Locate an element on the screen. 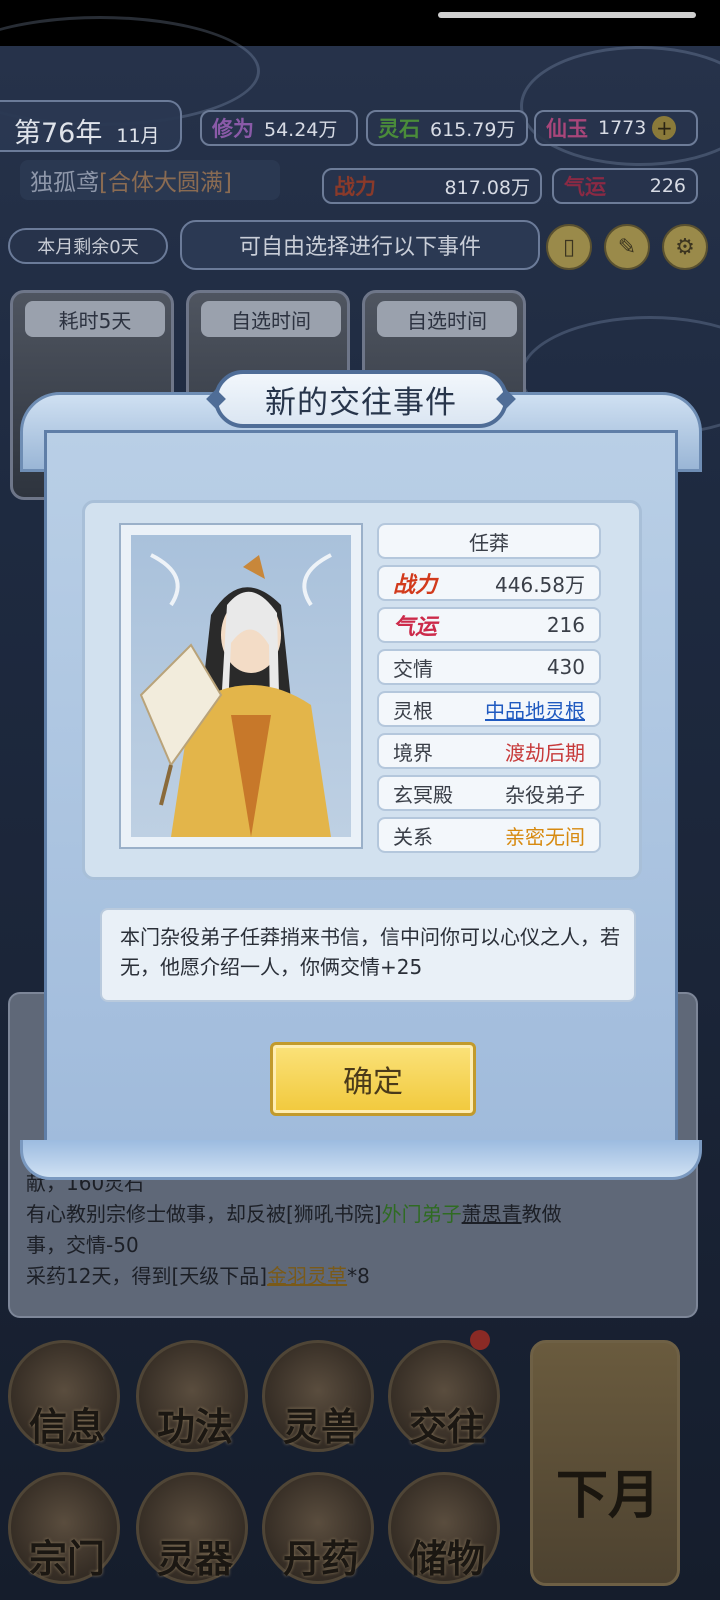 The image size is (720, 1600). npc-relation-value: 亲密无间 is located at coordinates (545, 836).